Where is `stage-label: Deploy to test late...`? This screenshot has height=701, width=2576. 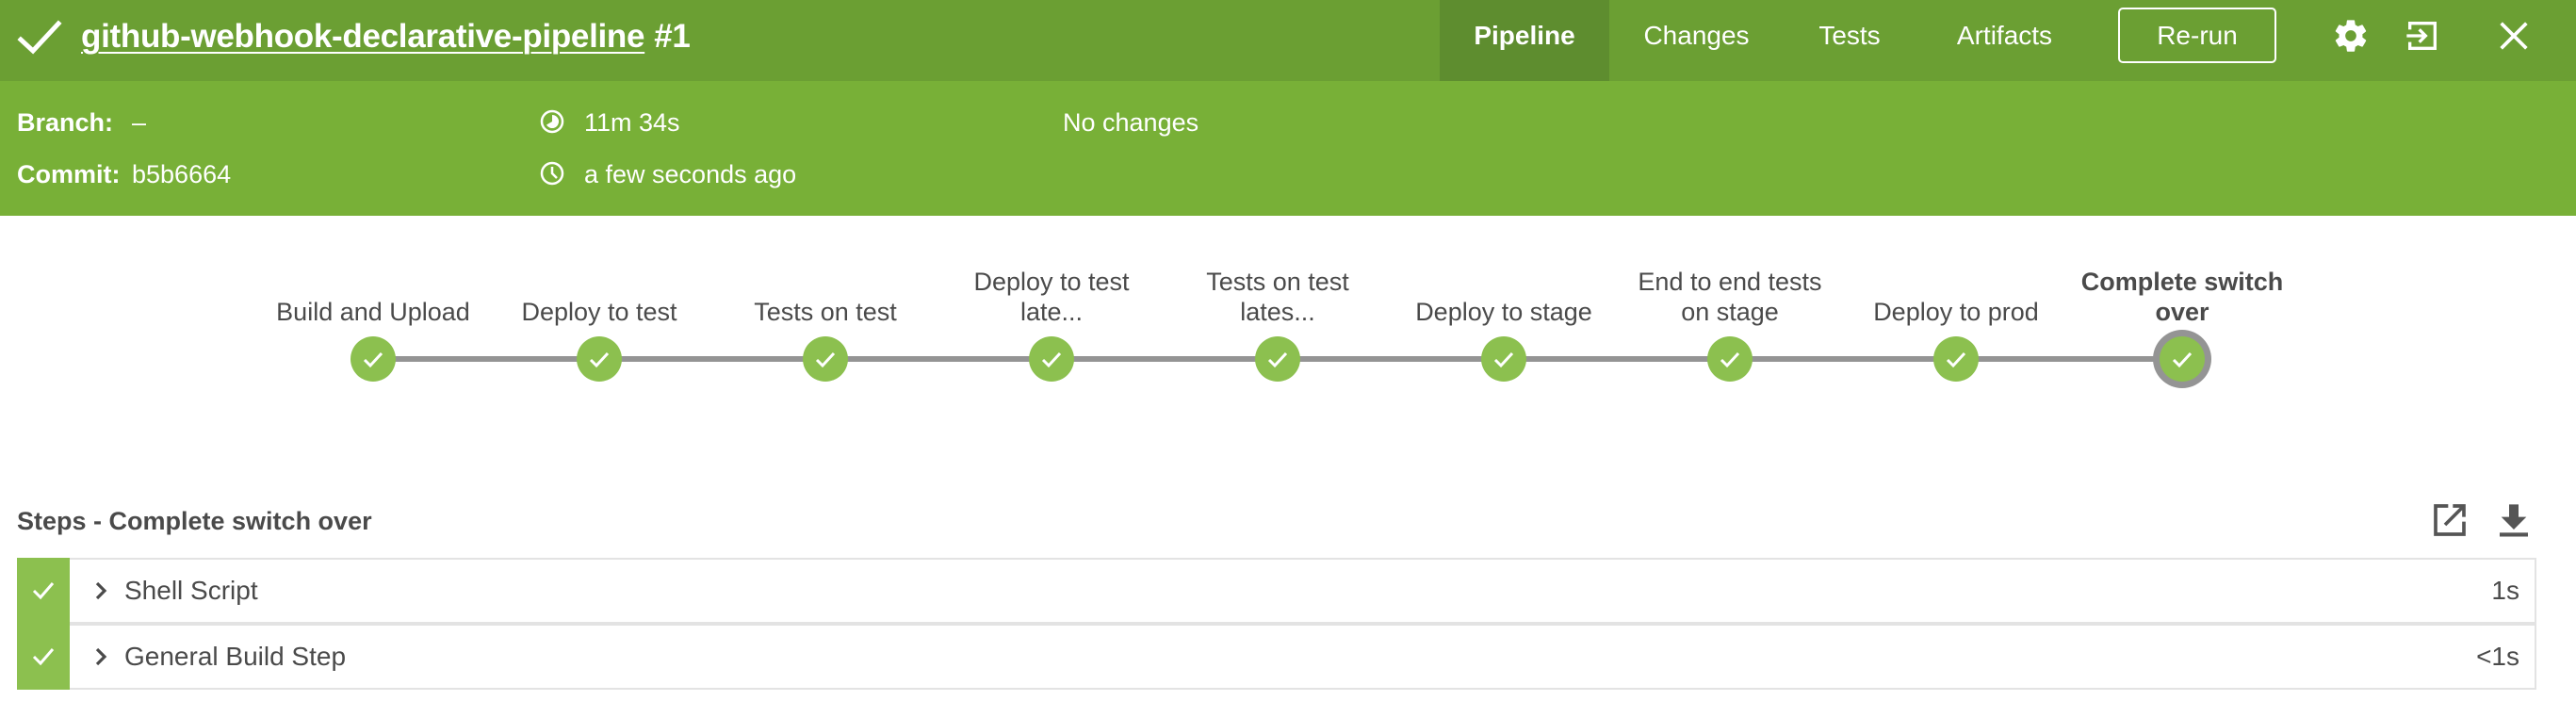
stage-label: Deploy to test late... is located at coordinates (1051, 297).